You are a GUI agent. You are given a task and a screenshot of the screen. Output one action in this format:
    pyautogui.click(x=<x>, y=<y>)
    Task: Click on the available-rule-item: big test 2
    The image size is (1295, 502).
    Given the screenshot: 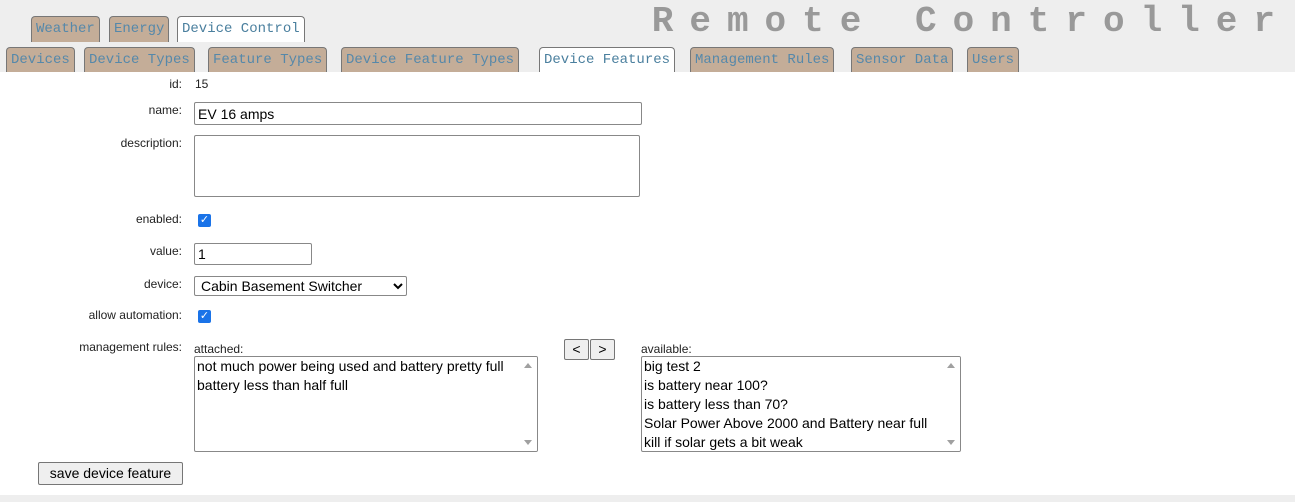 What is the action you would take?
    pyautogui.click(x=801, y=366)
    